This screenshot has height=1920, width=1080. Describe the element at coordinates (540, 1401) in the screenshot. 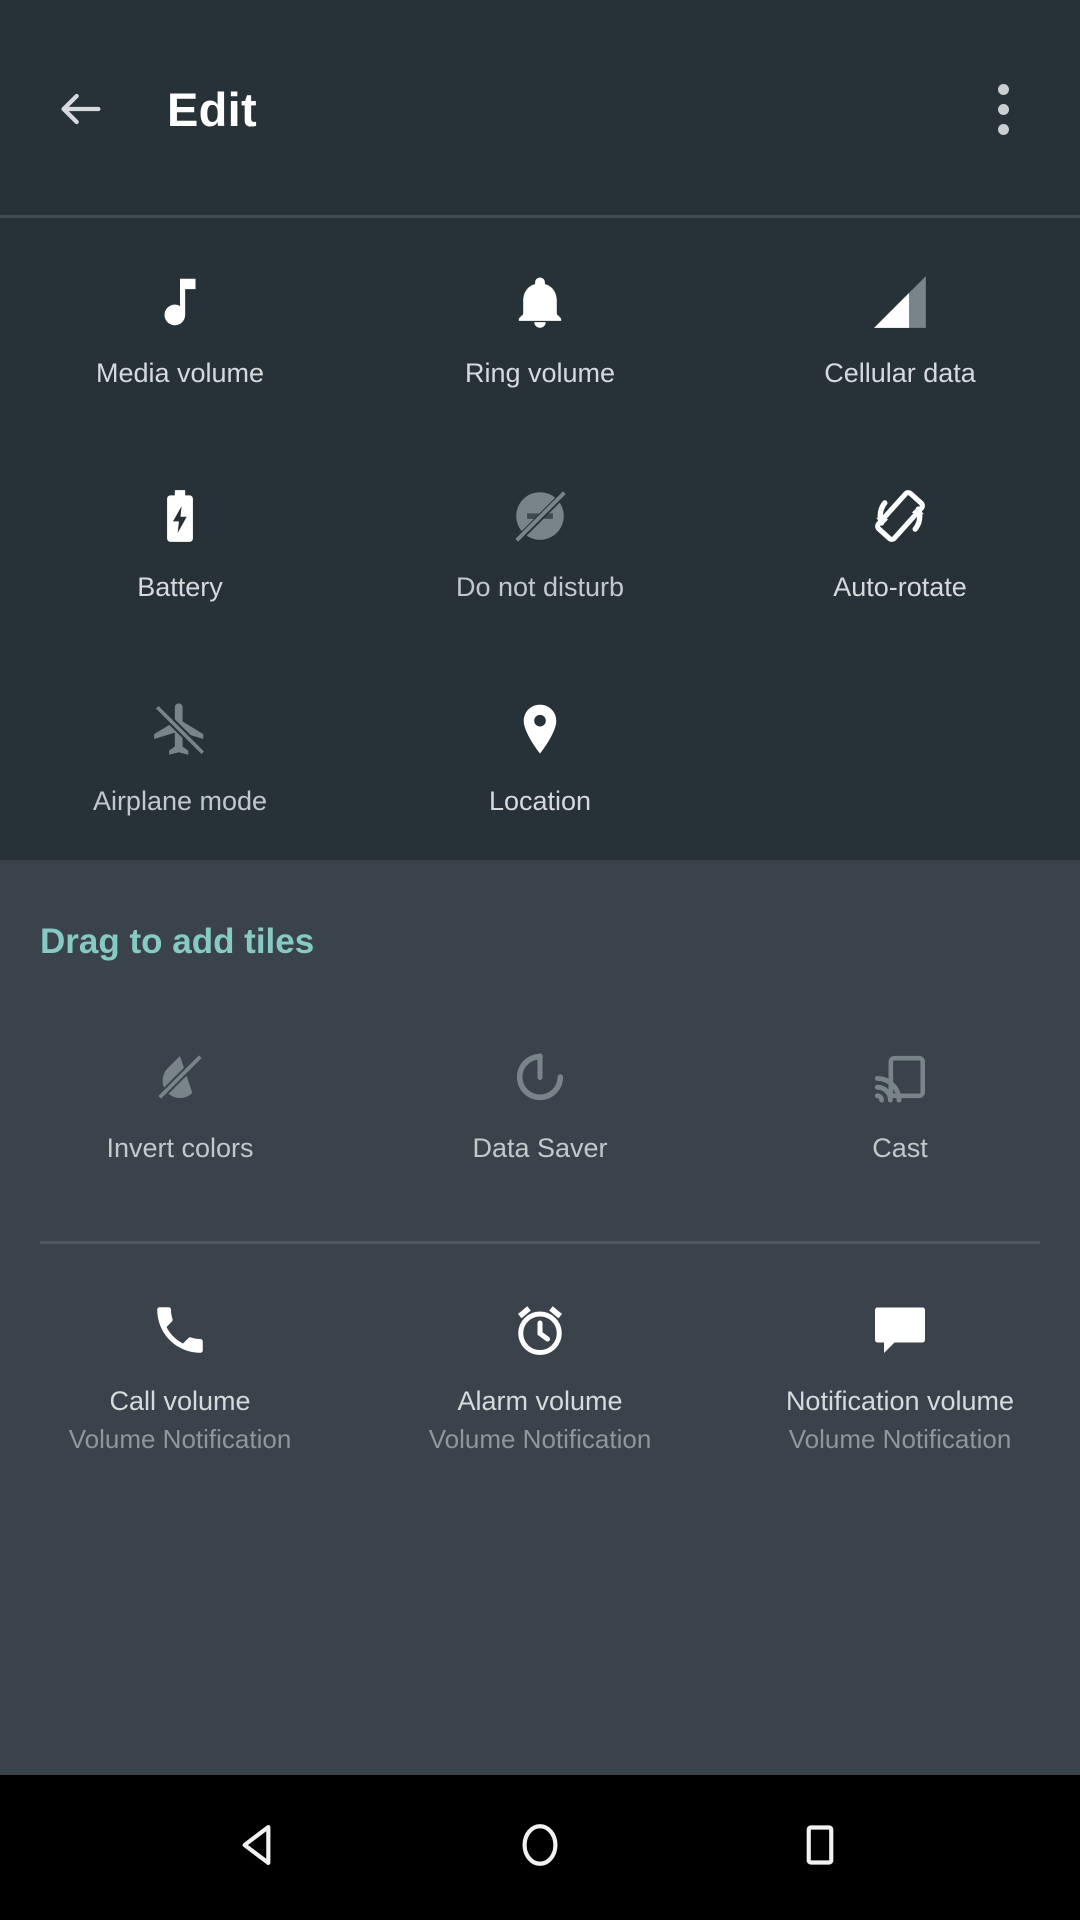

I see `tile-label: Alarm volume` at that location.